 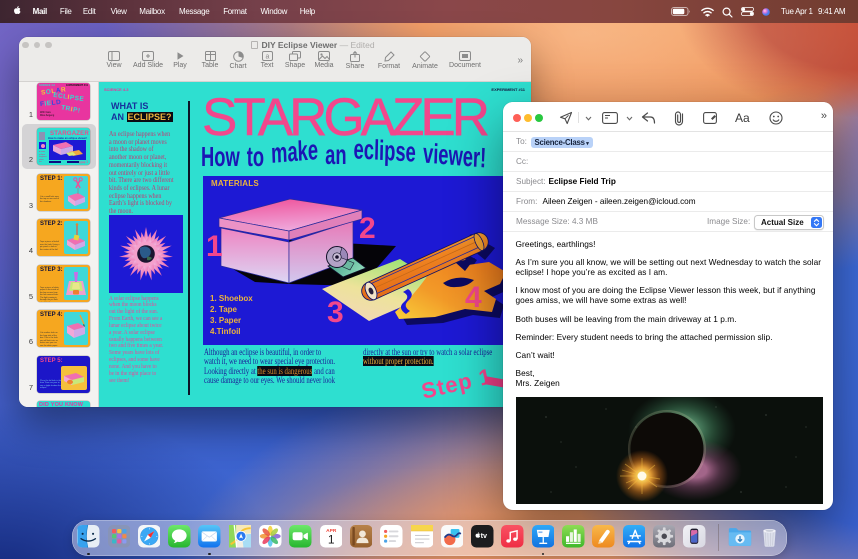 I want to click on svg-text: a, so click(x=267, y=56).